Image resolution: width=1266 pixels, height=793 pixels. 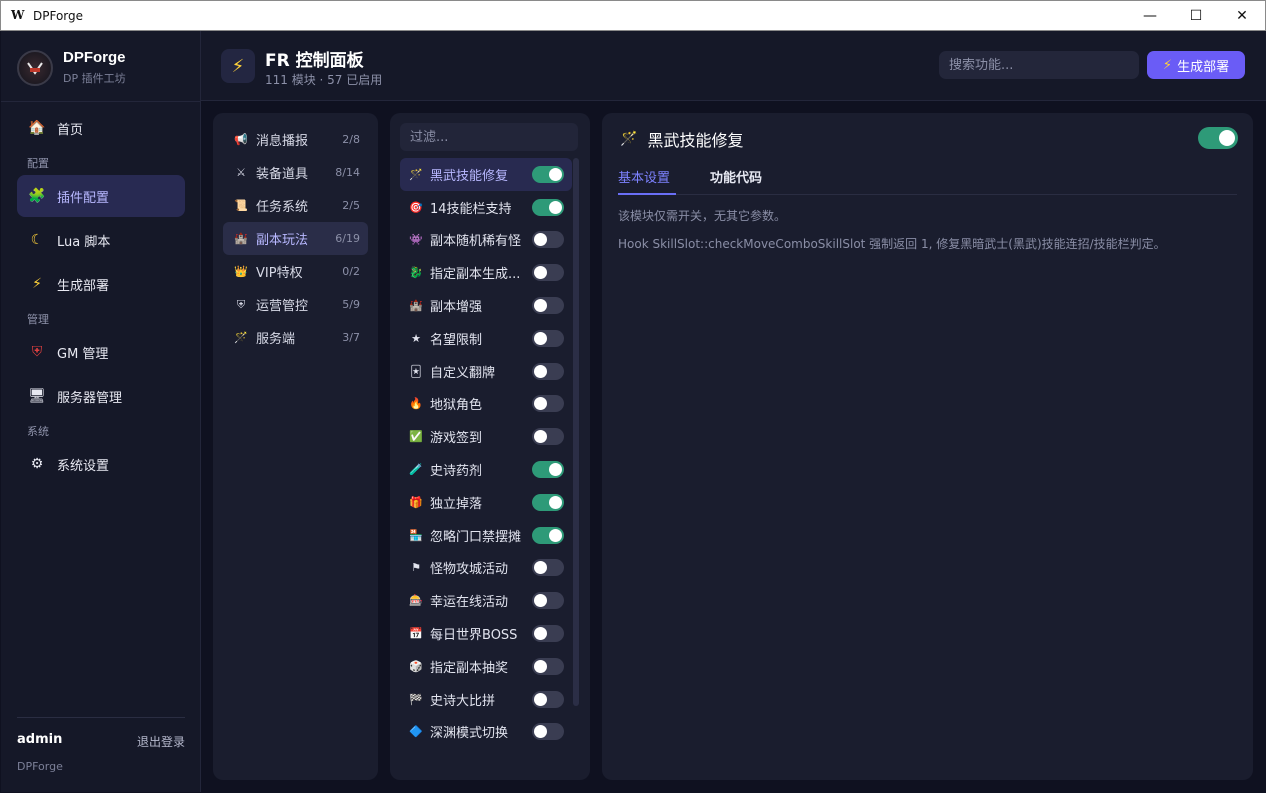 I want to click on category-count: 0/2, so click(x=351, y=271).